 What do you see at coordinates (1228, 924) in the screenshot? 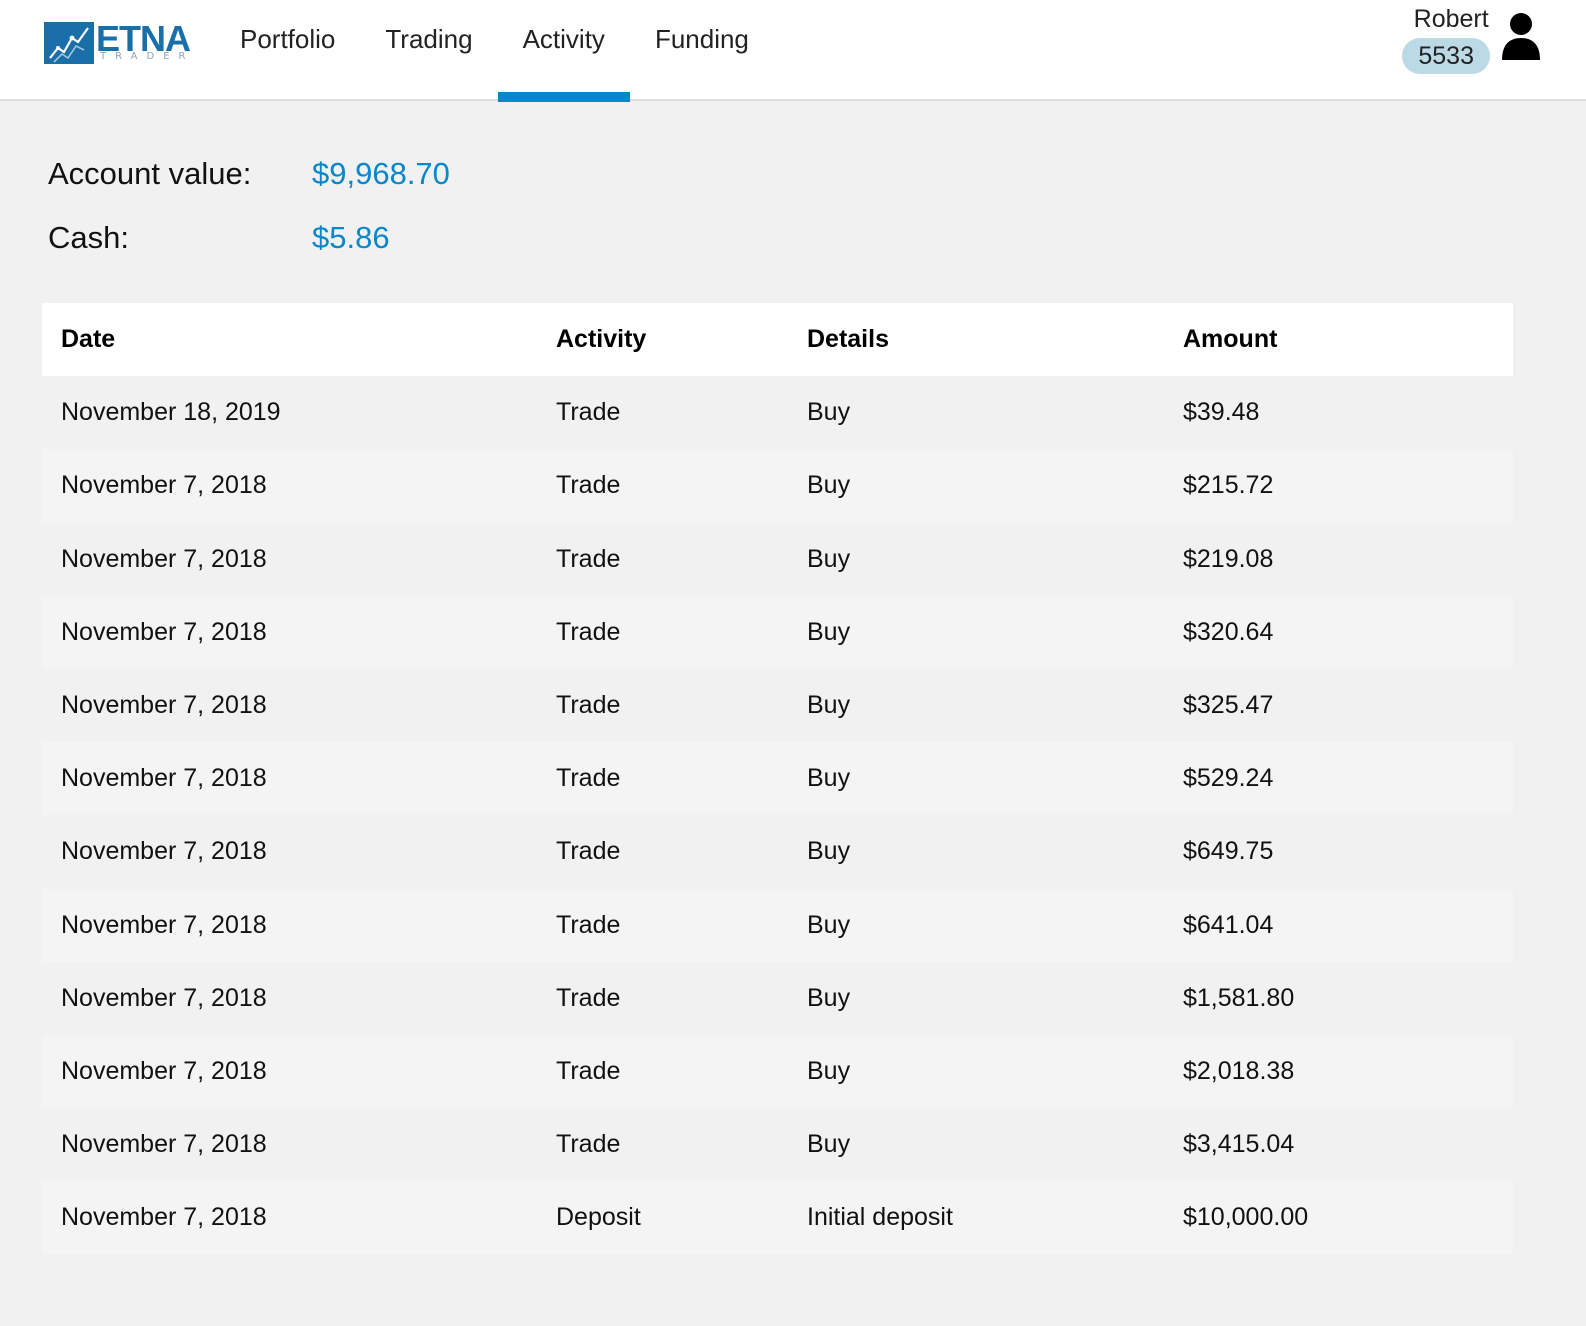
I see `row-amount: $641.04` at bounding box center [1228, 924].